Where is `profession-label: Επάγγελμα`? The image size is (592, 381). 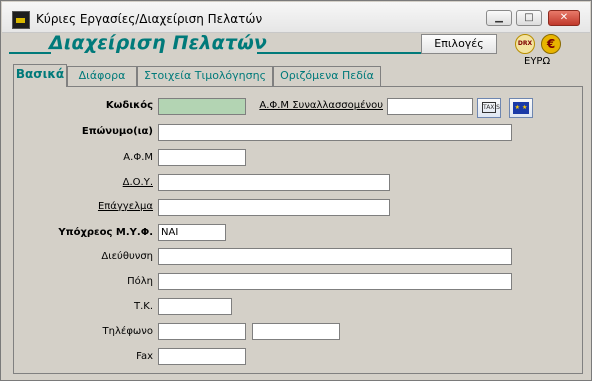
profession-label: Επάγγελμα is located at coordinates (107, 206).